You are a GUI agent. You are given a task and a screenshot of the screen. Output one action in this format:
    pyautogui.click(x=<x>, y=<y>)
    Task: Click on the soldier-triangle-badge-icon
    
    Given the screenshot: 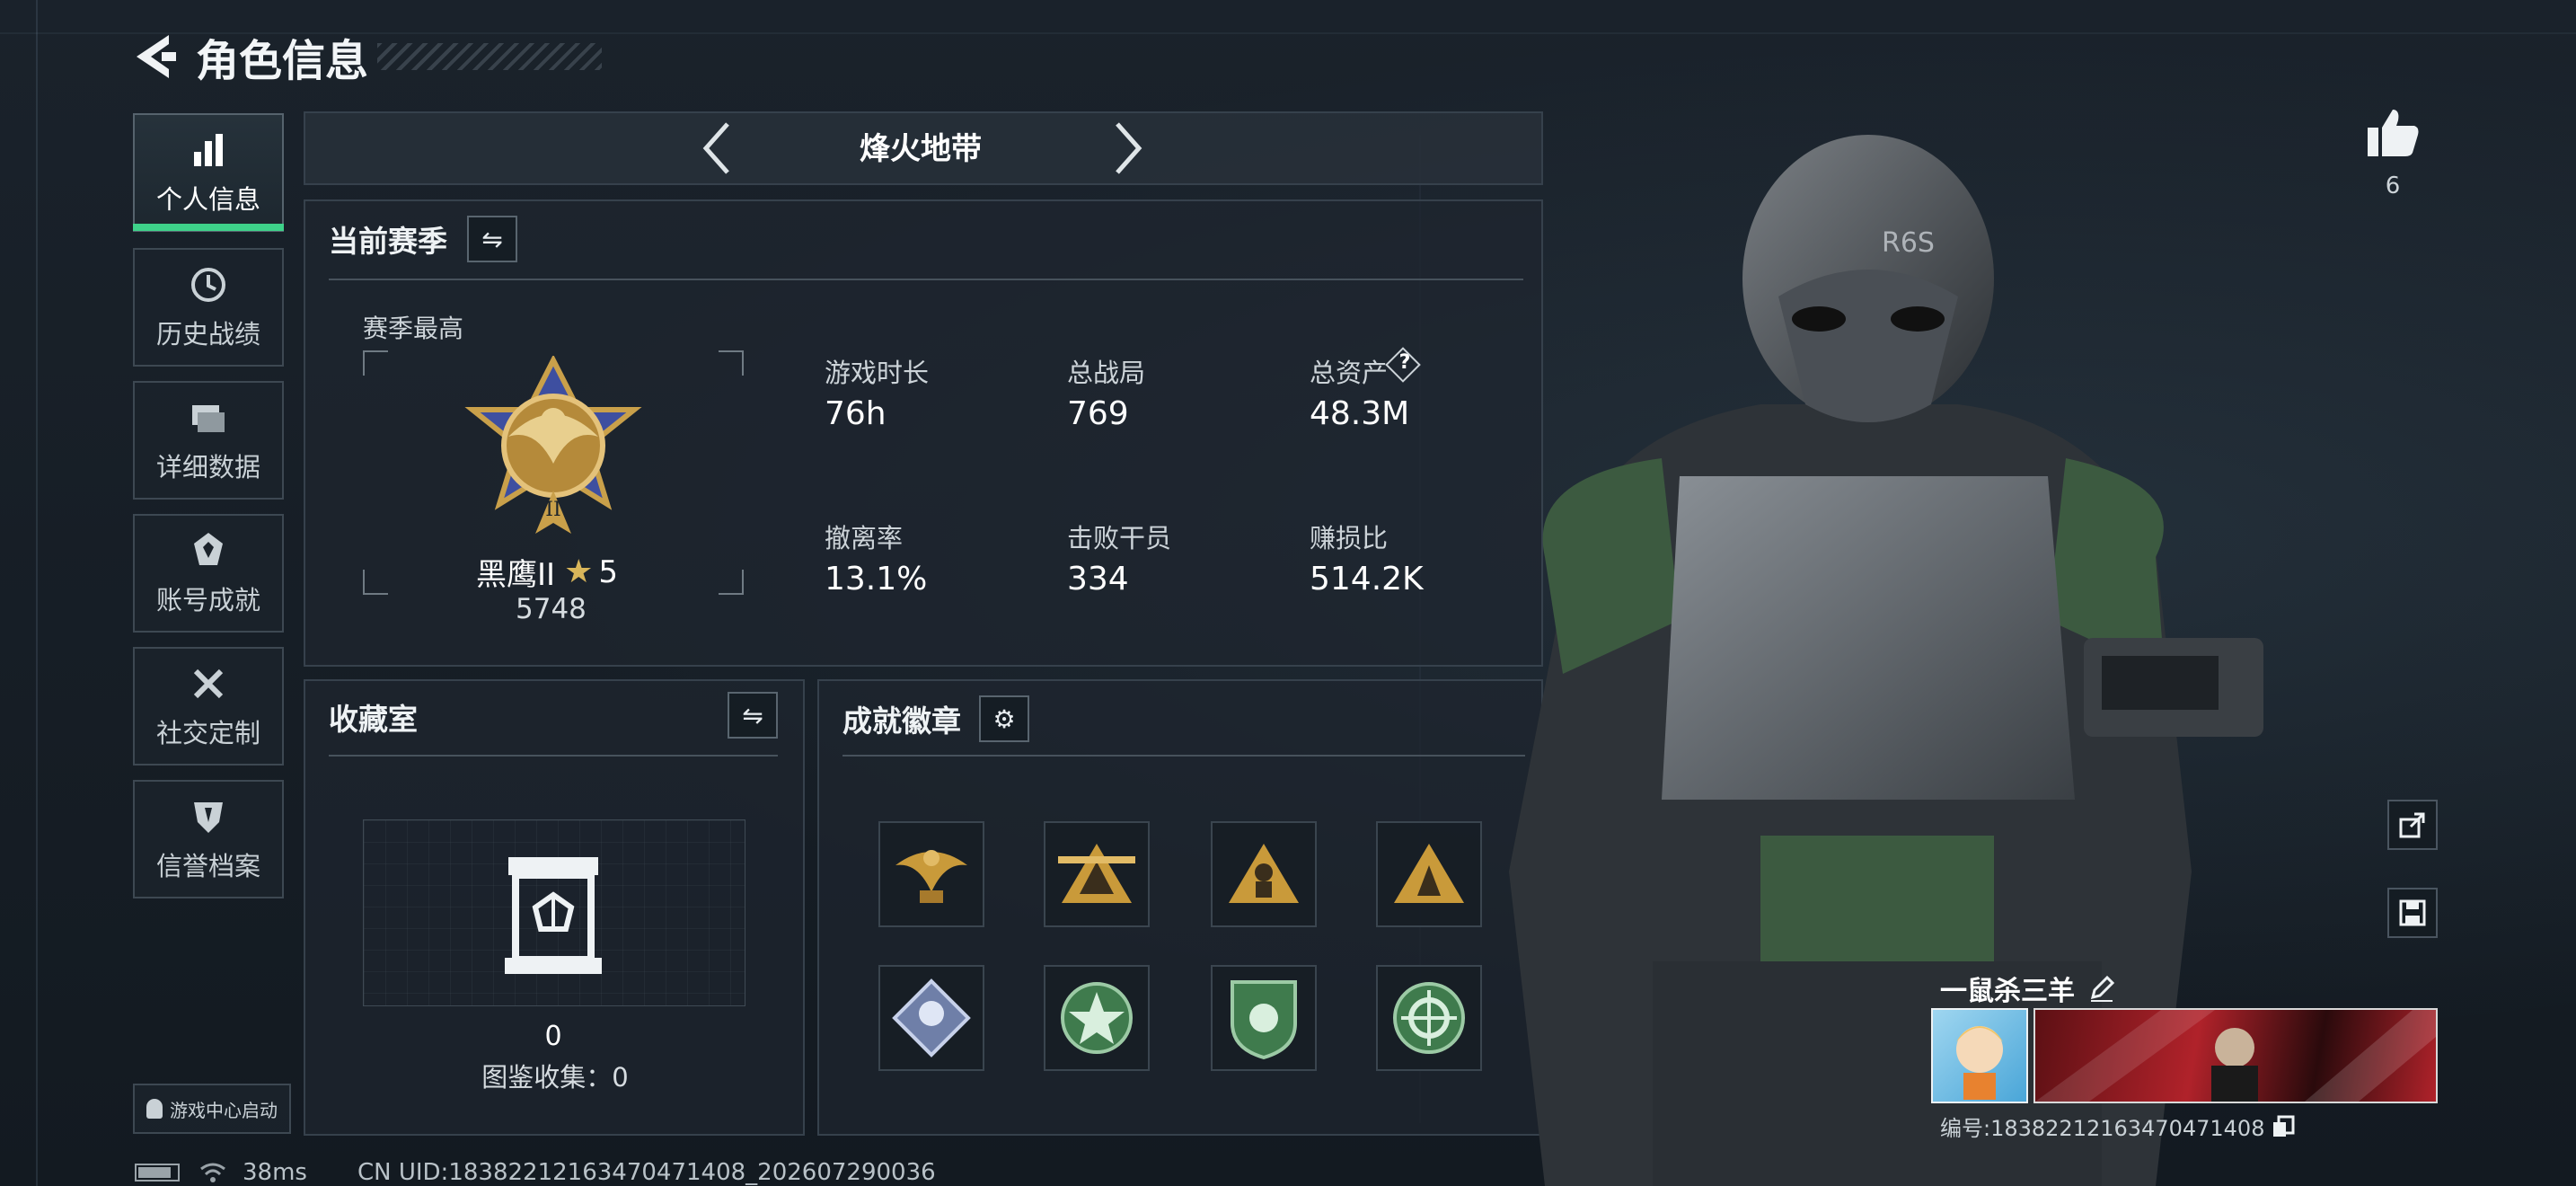 What is the action you would take?
    pyautogui.click(x=1264, y=873)
    